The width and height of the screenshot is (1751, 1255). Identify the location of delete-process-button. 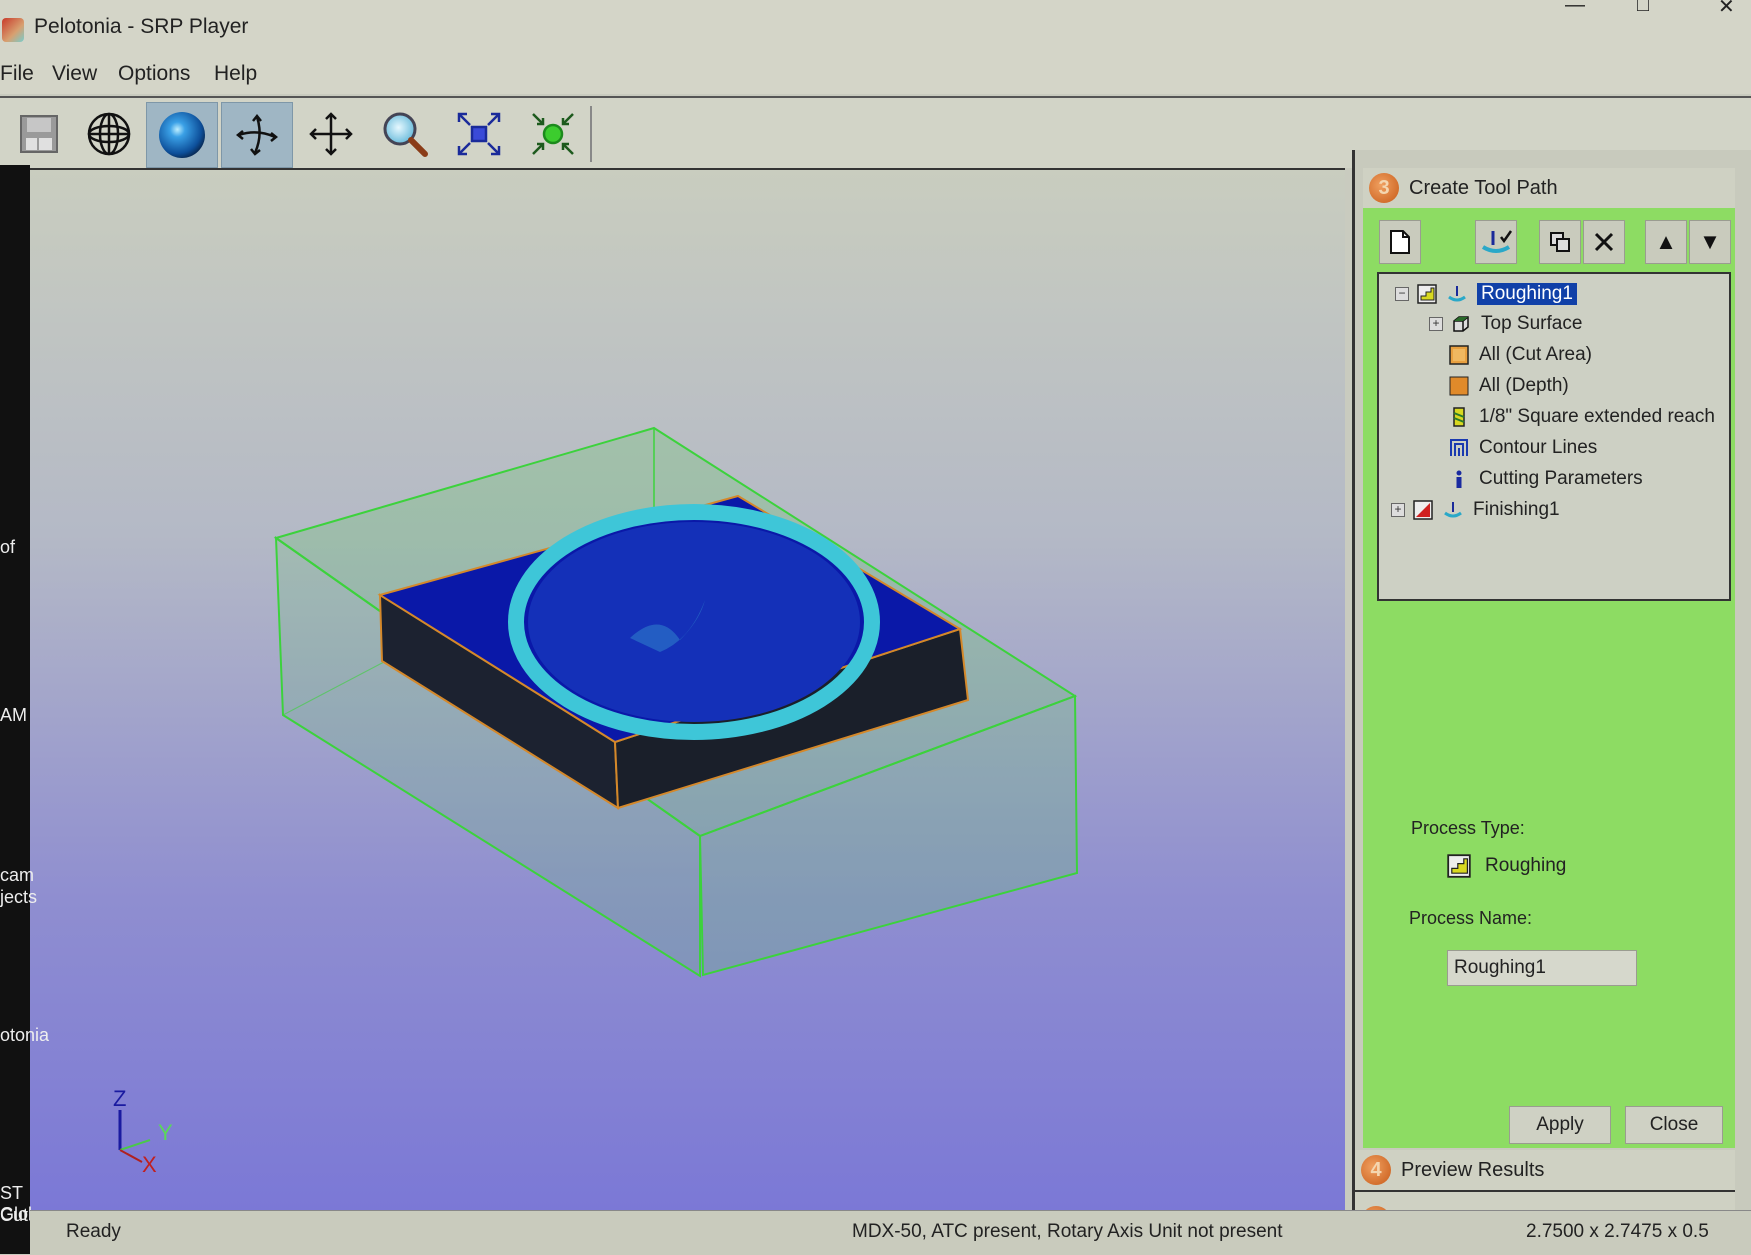
(1604, 242).